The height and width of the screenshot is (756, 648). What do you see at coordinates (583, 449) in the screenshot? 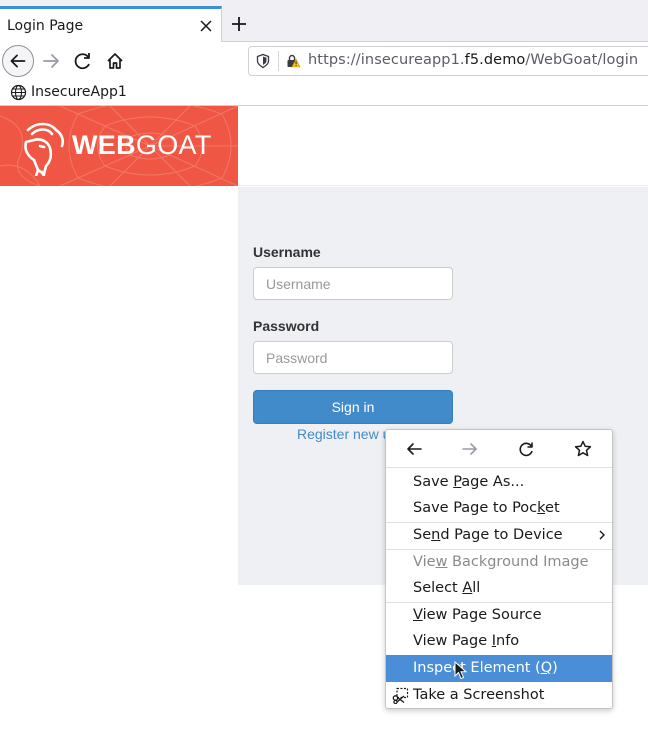
I see `bookmark-star-icon` at bounding box center [583, 449].